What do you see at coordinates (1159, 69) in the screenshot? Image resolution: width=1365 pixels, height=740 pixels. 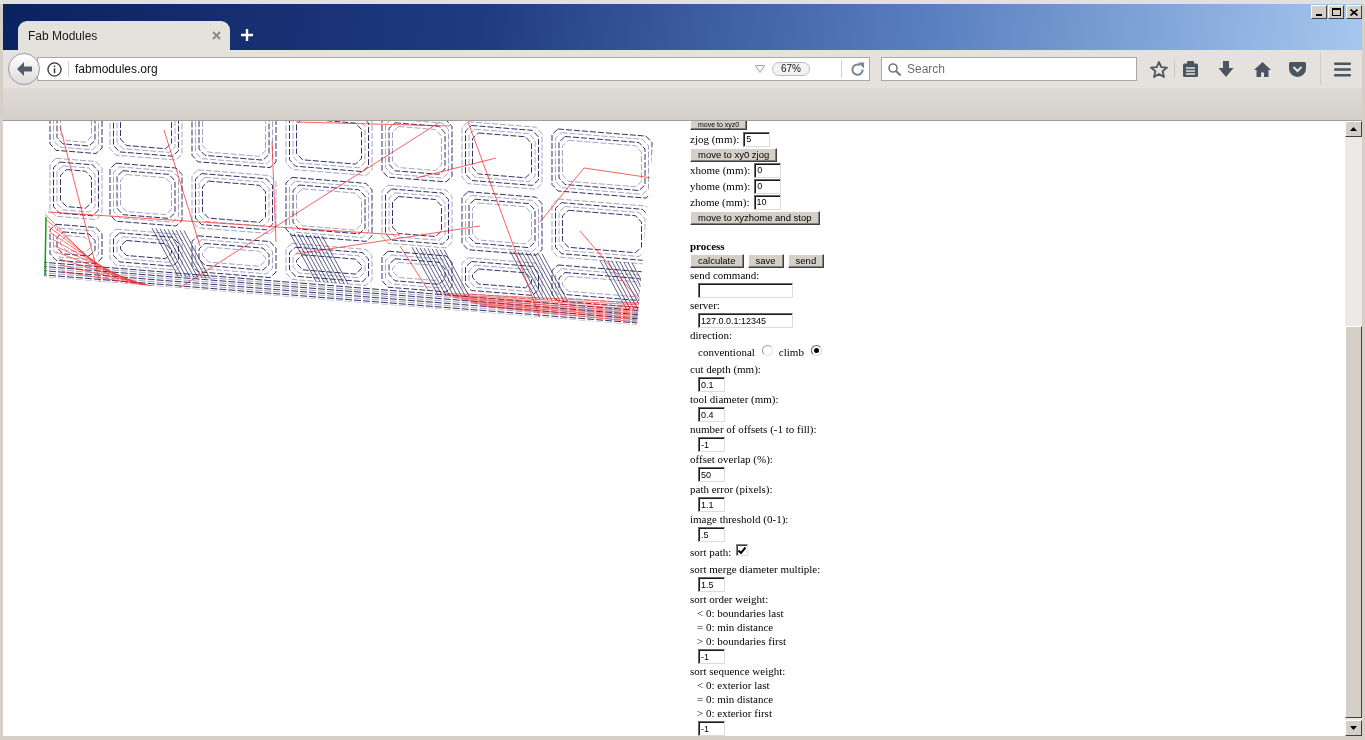 I see `star-icon` at bounding box center [1159, 69].